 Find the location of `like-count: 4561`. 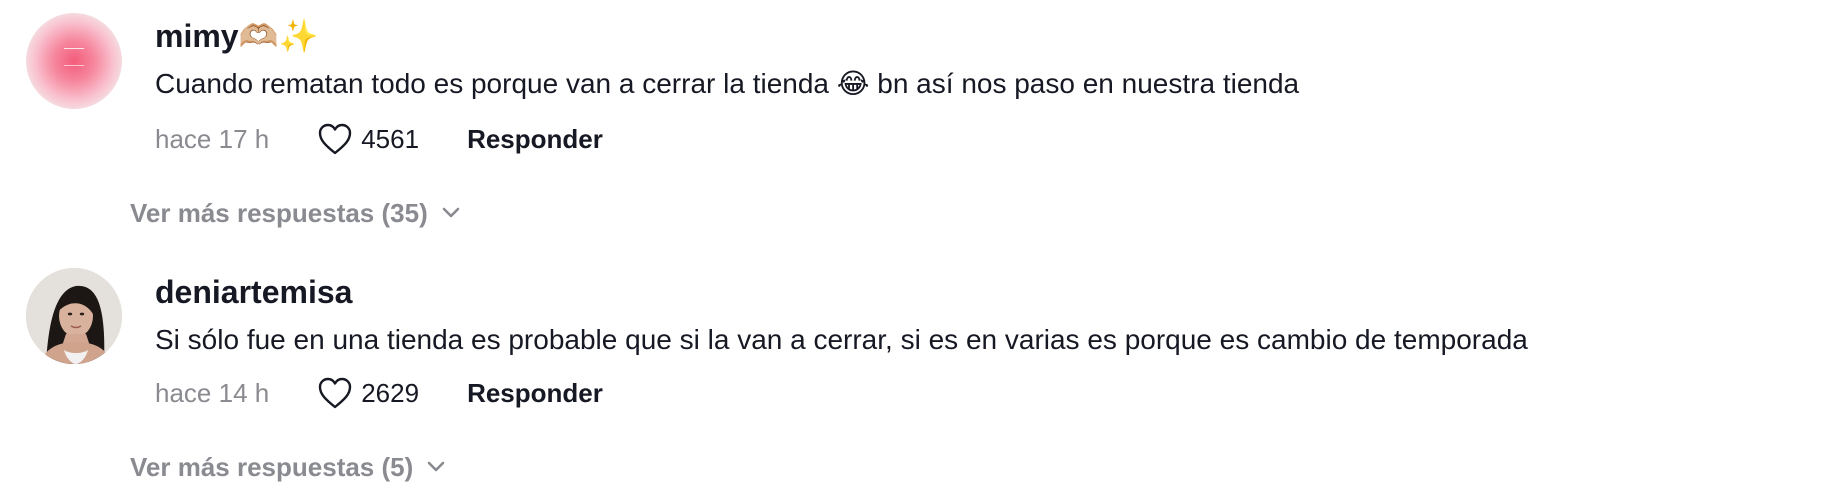

like-count: 4561 is located at coordinates (390, 138).